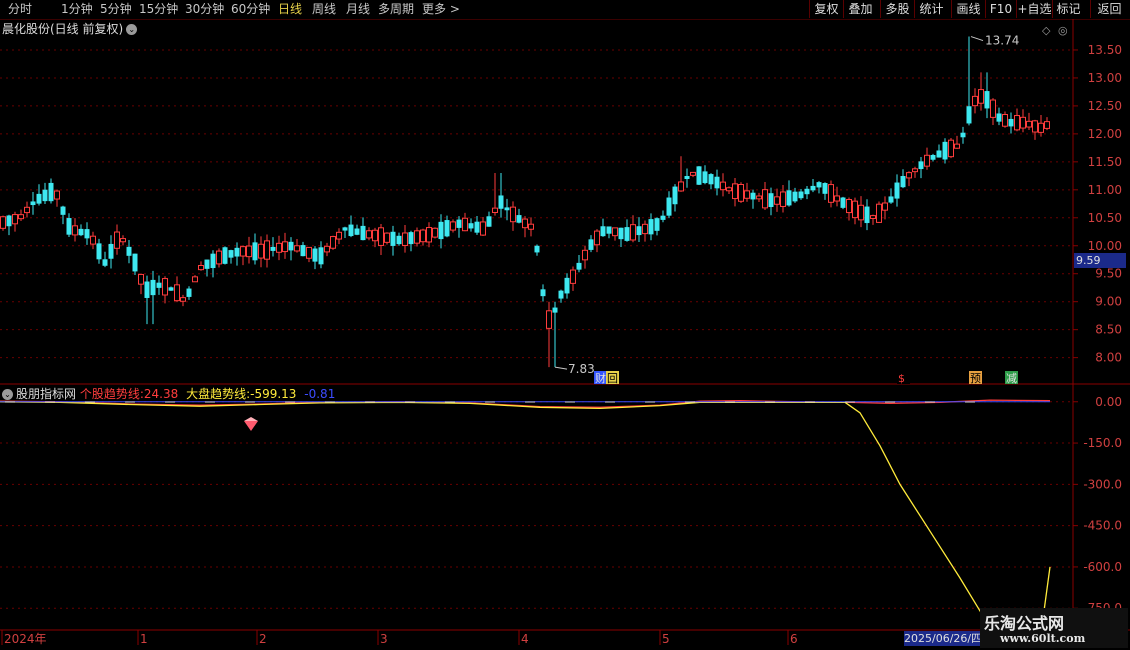  Describe the element at coordinates (1108, 358) in the screenshot. I see `price-tick-label: 8.00` at that location.